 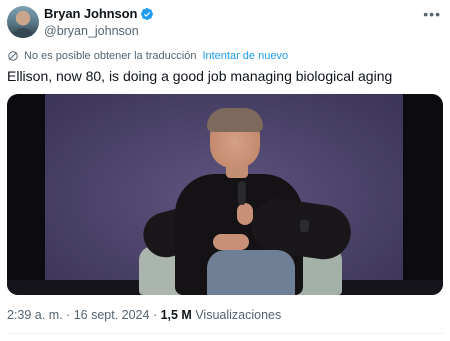 What do you see at coordinates (245, 214) in the screenshot?
I see `person-hand-holding-mic` at bounding box center [245, 214].